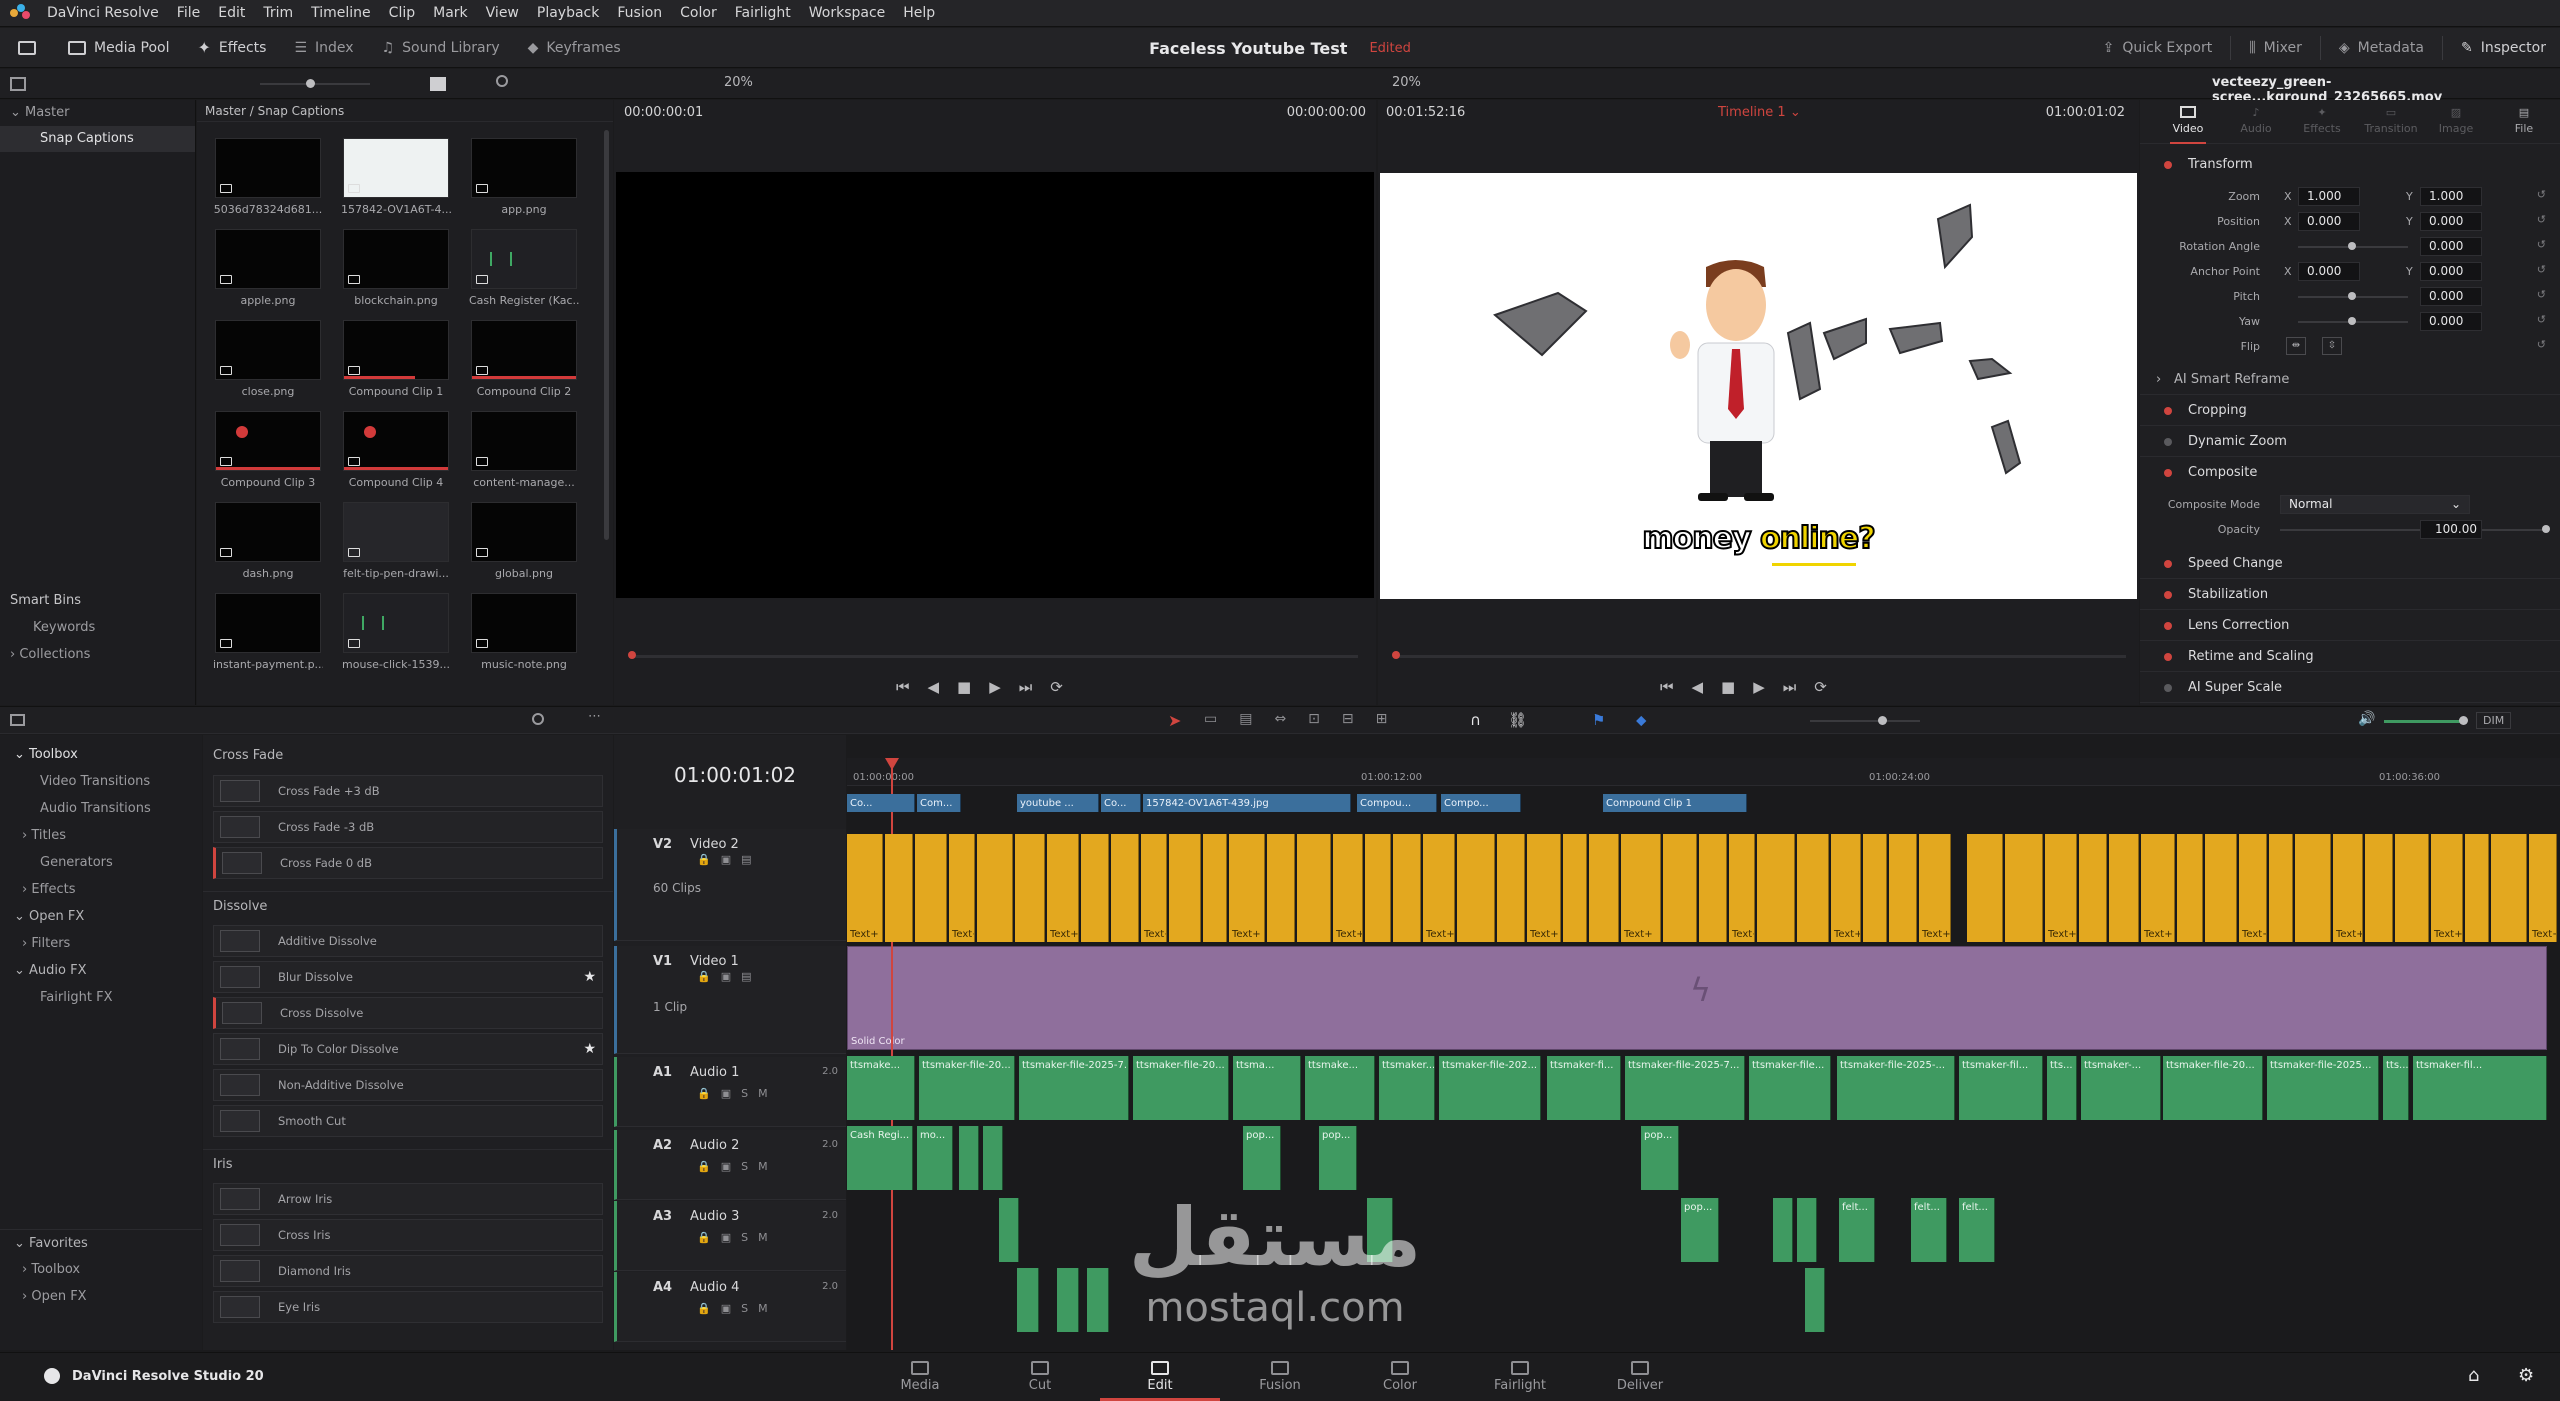 This screenshot has height=1401, width=2560. Describe the element at coordinates (524, 547) in the screenshot. I see `media-pool-clip: global.png` at that location.